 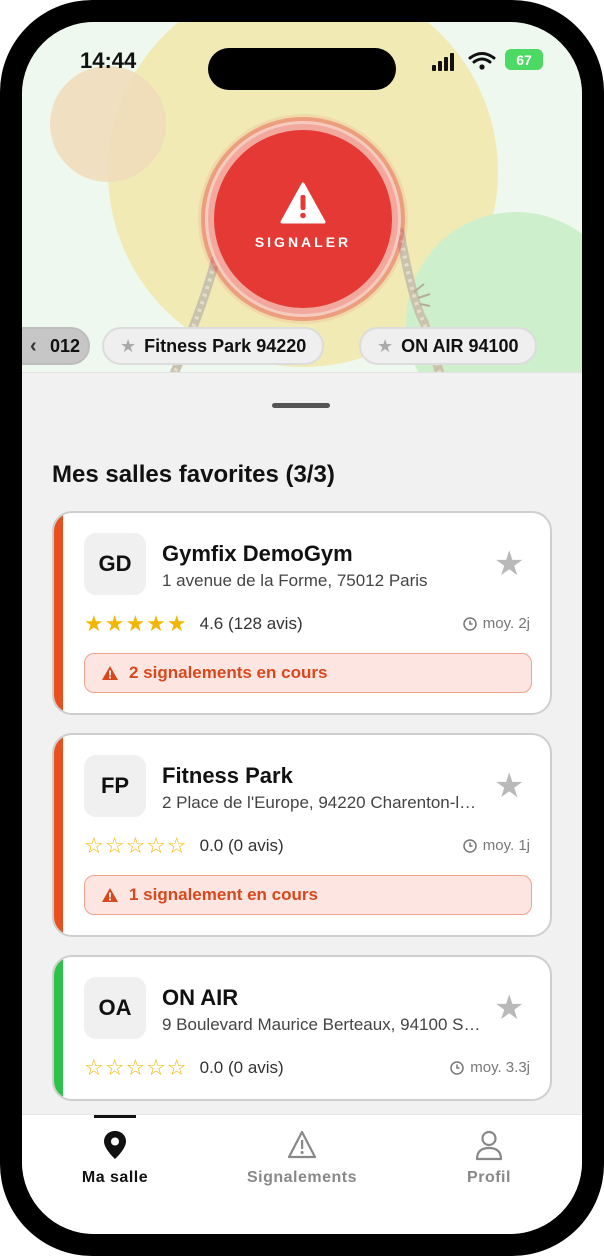 What do you see at coordinates (115, 1145) in the screenshot?
I see `map-pin-icon` at bounding box center [115, 1145].